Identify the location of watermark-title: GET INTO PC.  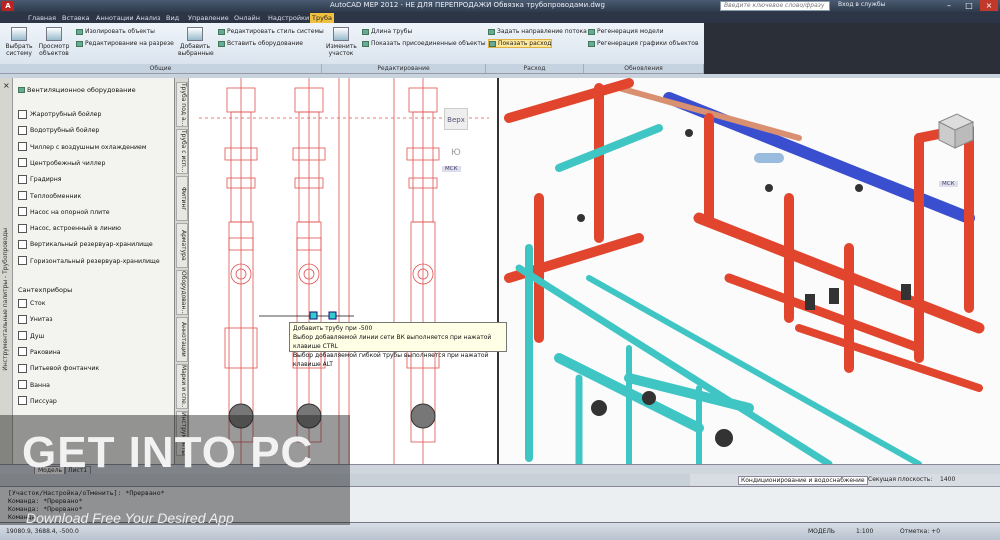
(168, 452).